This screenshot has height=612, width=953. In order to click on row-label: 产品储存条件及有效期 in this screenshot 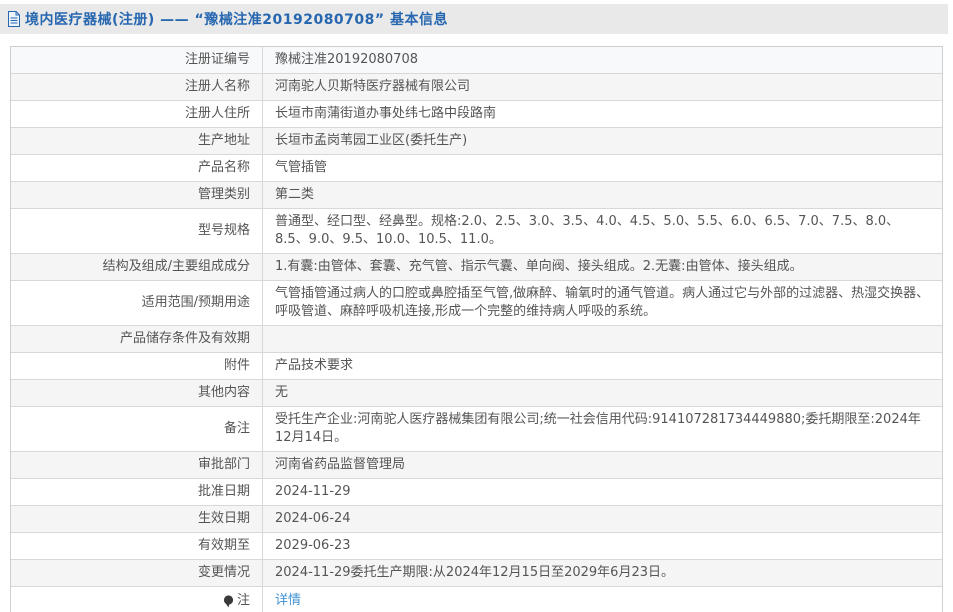, I will do `click(184, 338)`.